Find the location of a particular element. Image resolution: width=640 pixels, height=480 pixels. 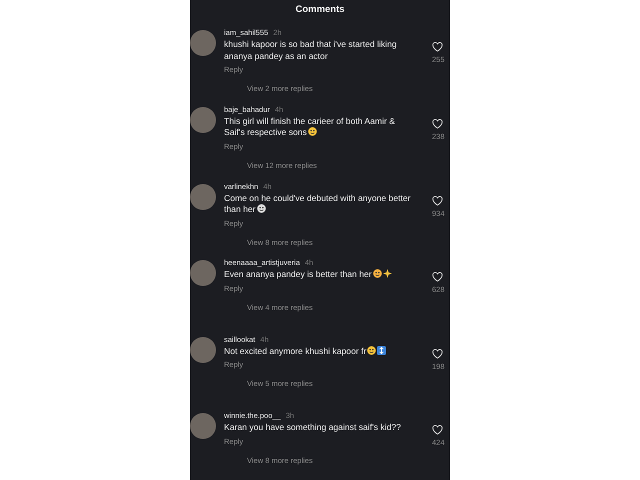

comment-text: khushi kapoor is so bad that i've started liking ananya pandey as an actor is located at coordinates (311, 50).